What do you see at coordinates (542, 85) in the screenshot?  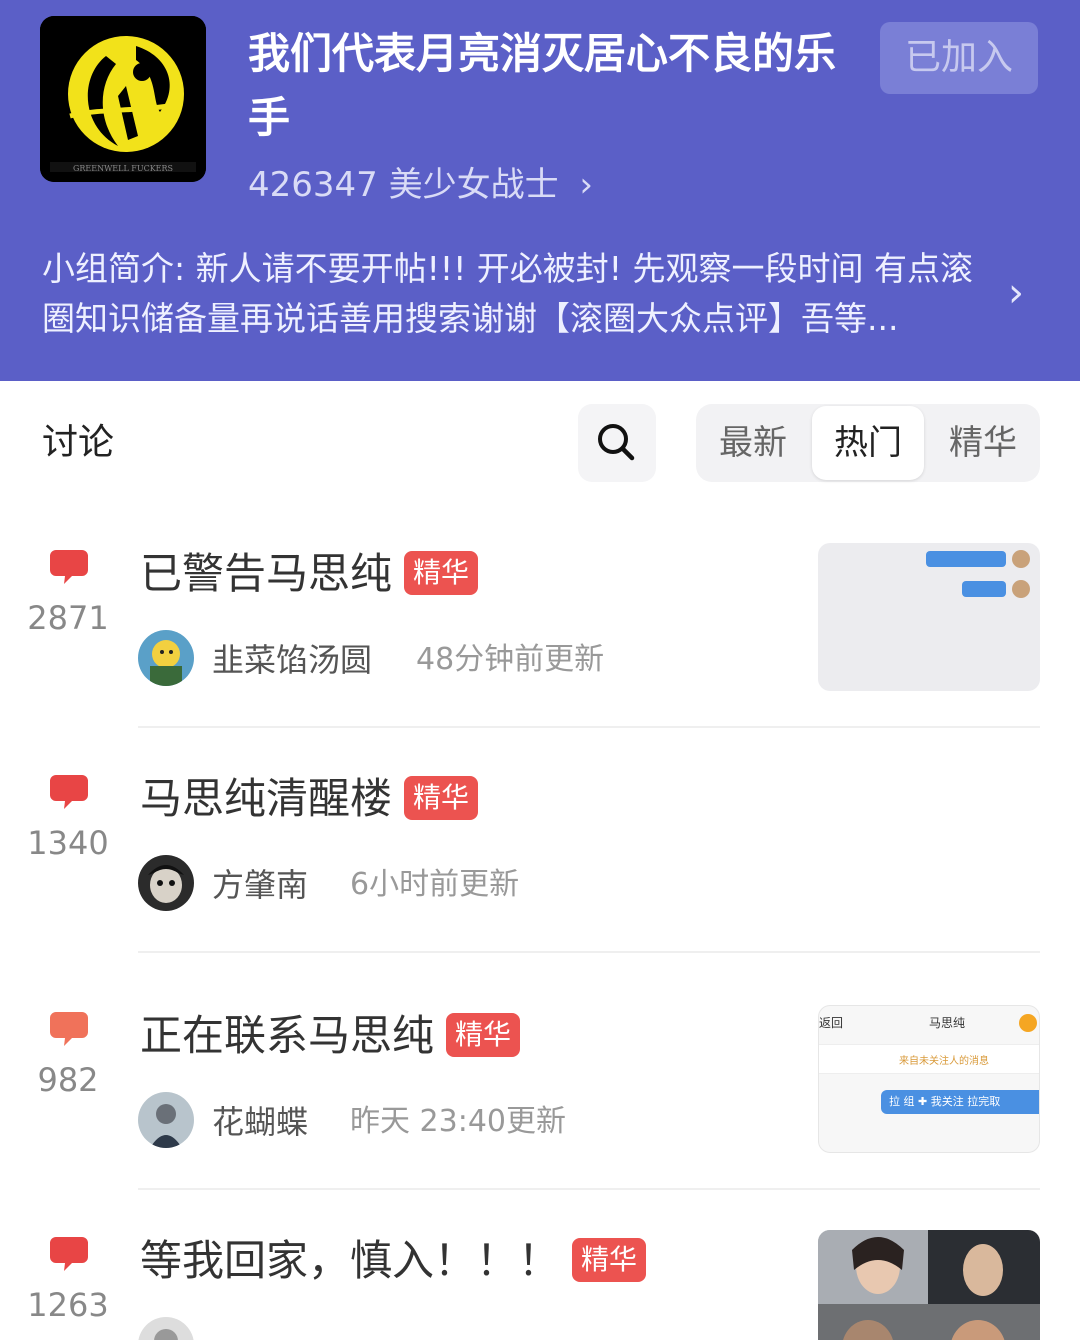 I see `group-title: 我们代表月亮消灭居心不良的乐手` at bounding box center [542, 85].